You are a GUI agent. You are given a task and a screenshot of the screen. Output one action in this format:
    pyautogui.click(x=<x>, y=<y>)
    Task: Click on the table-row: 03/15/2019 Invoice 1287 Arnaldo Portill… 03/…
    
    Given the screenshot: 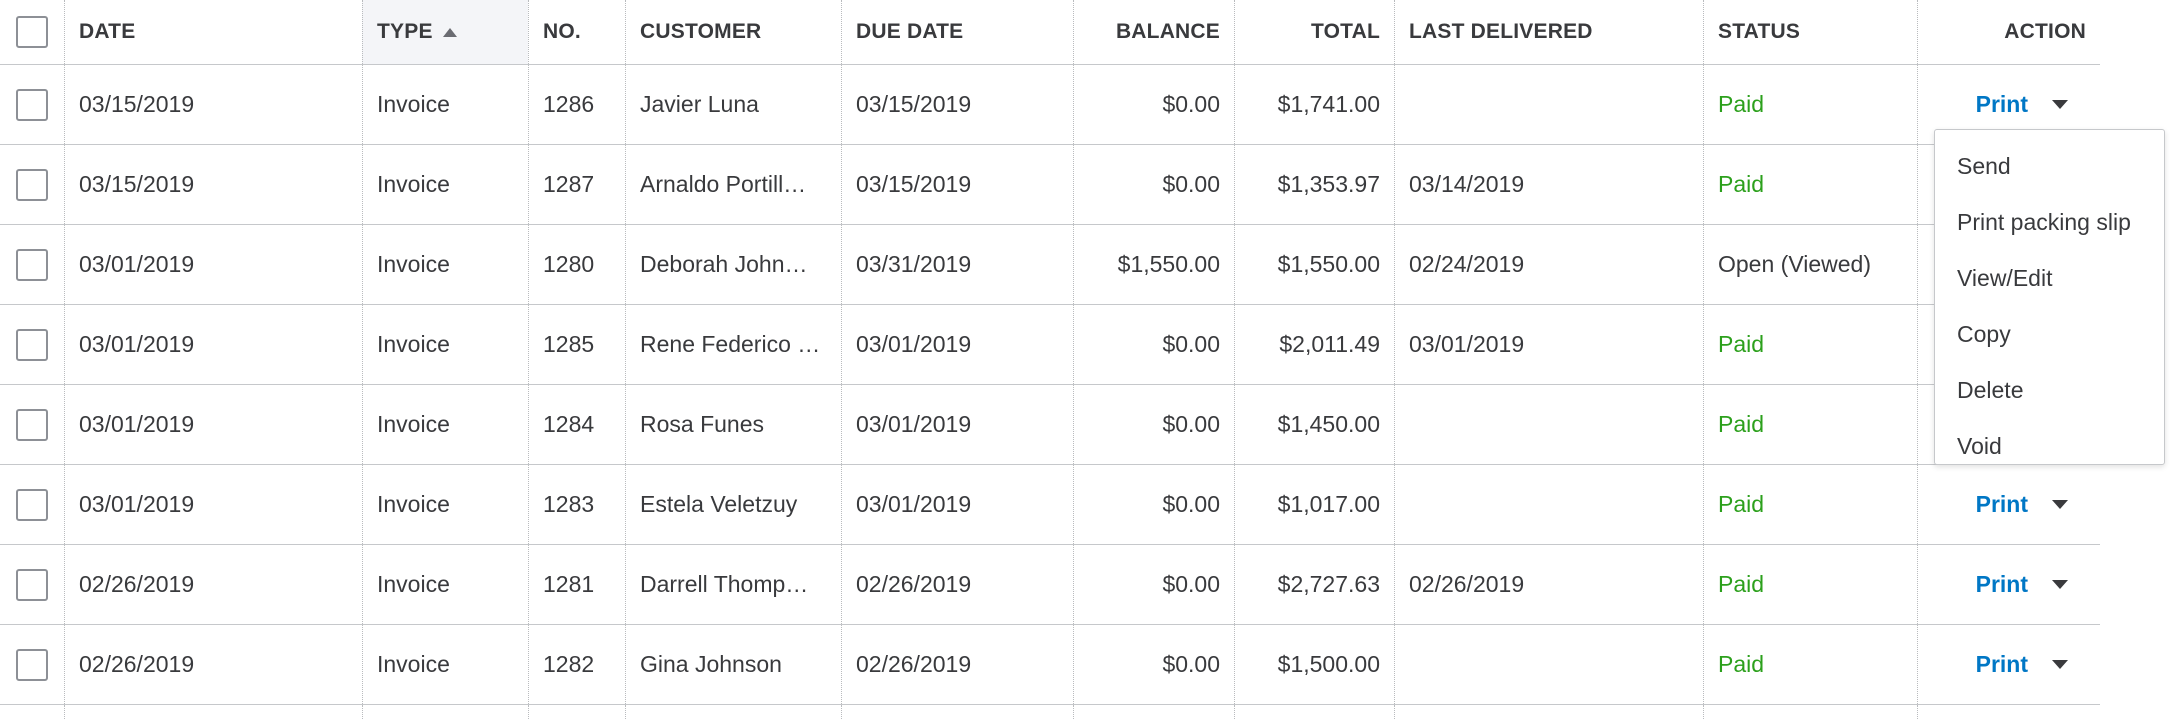 What is the action you would take?
    pyautogui.click(x=1050, y=185)
    